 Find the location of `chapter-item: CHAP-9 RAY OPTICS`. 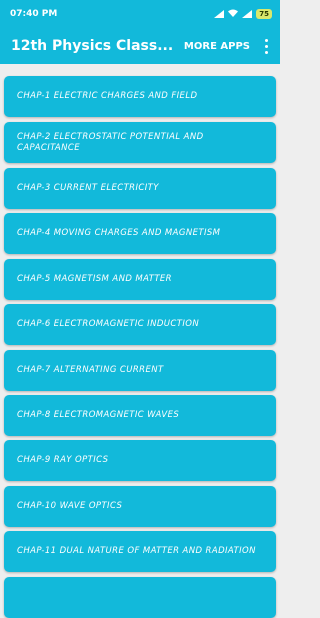

chapter-item: CHAP-9 RAY OPTICS is located at coordinates (140, 460).